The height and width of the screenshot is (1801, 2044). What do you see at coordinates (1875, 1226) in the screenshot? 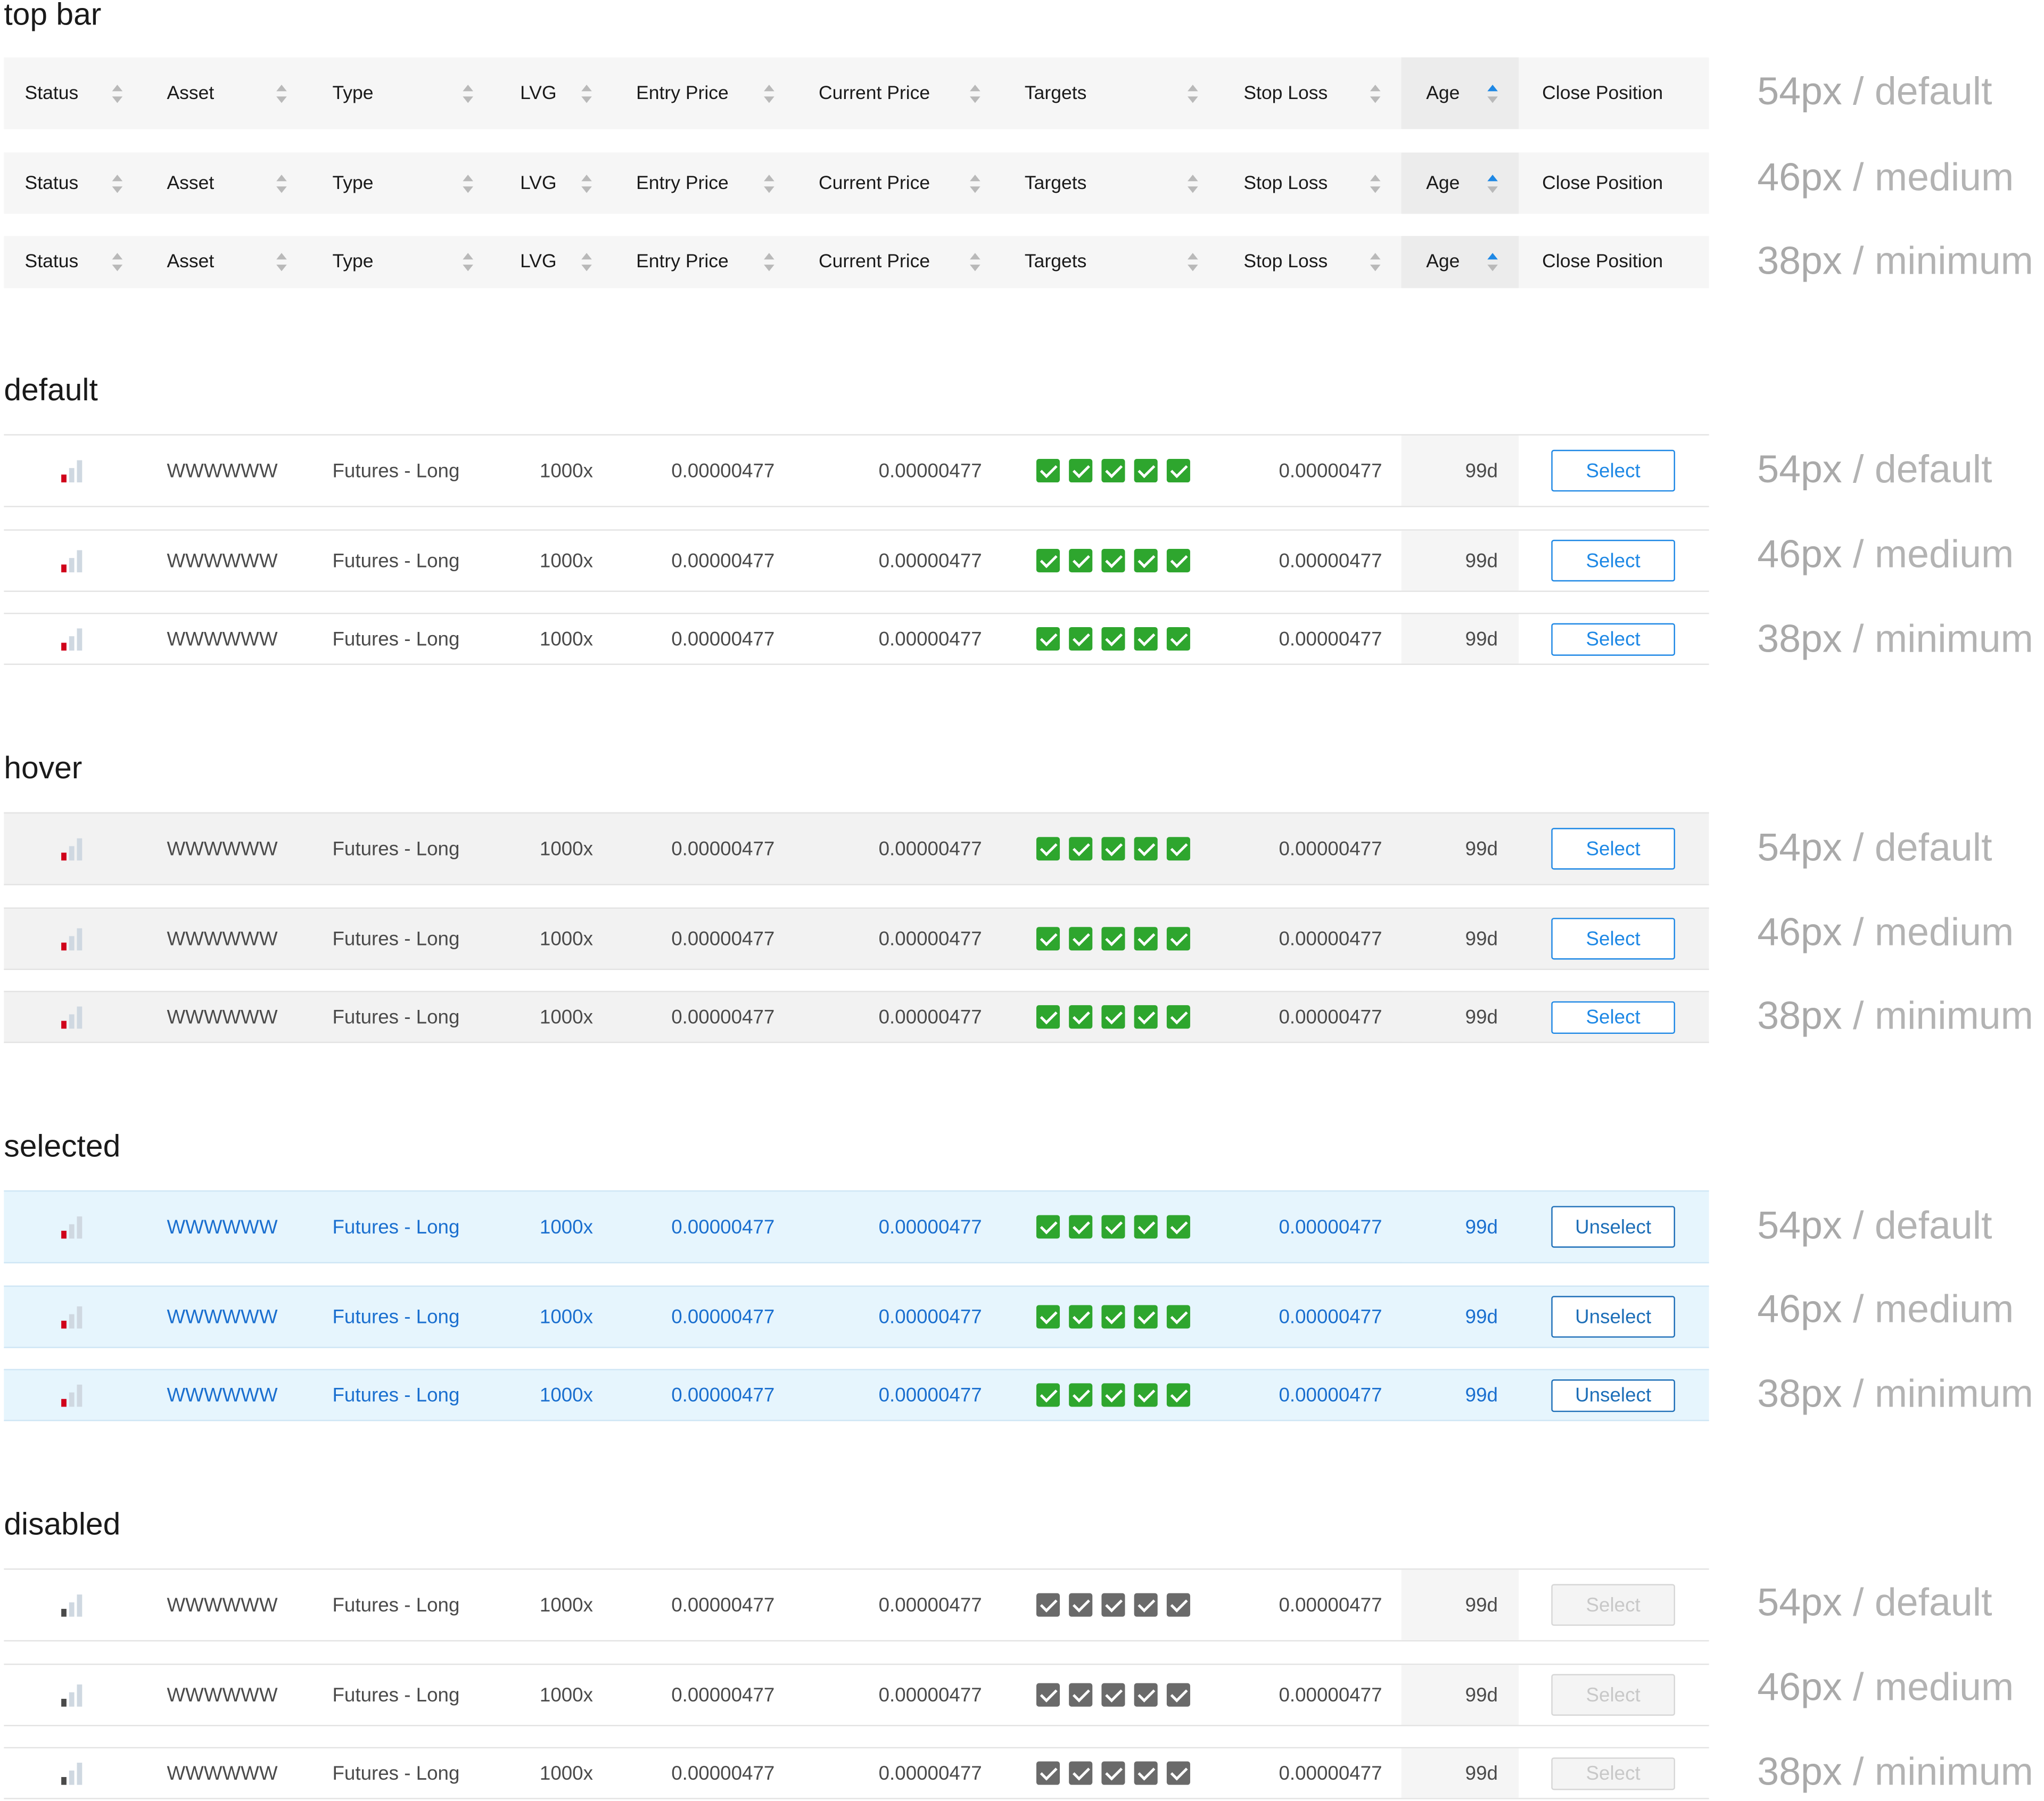
I see `size-label: 54px / default` at bounding box center [1875, 1226].